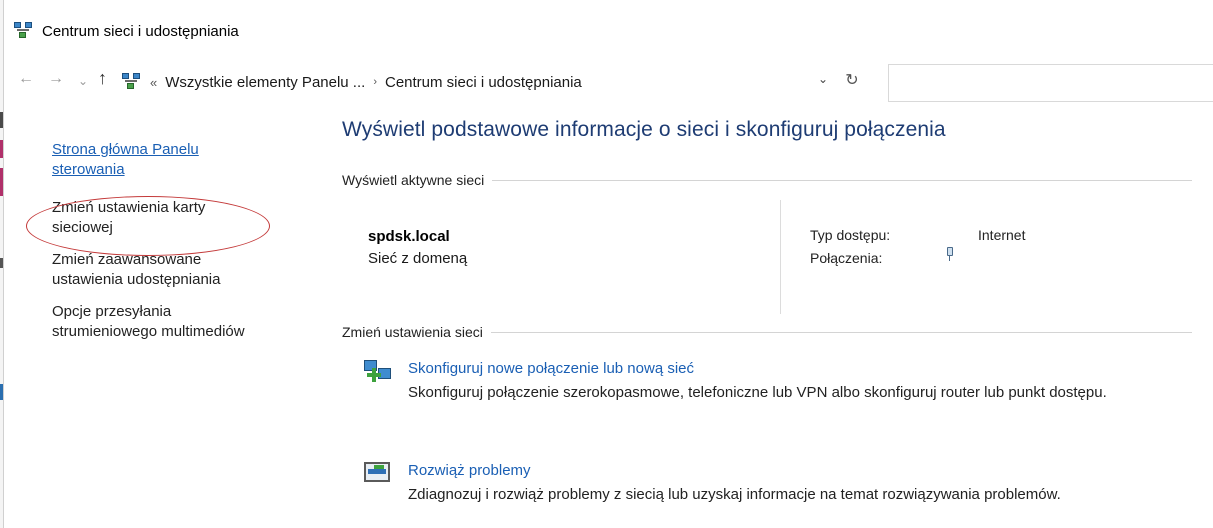 The height and width of the screenshot is (528, 1213). I want to click on address-dropdown-icon: ⌄, so click(823, 79).